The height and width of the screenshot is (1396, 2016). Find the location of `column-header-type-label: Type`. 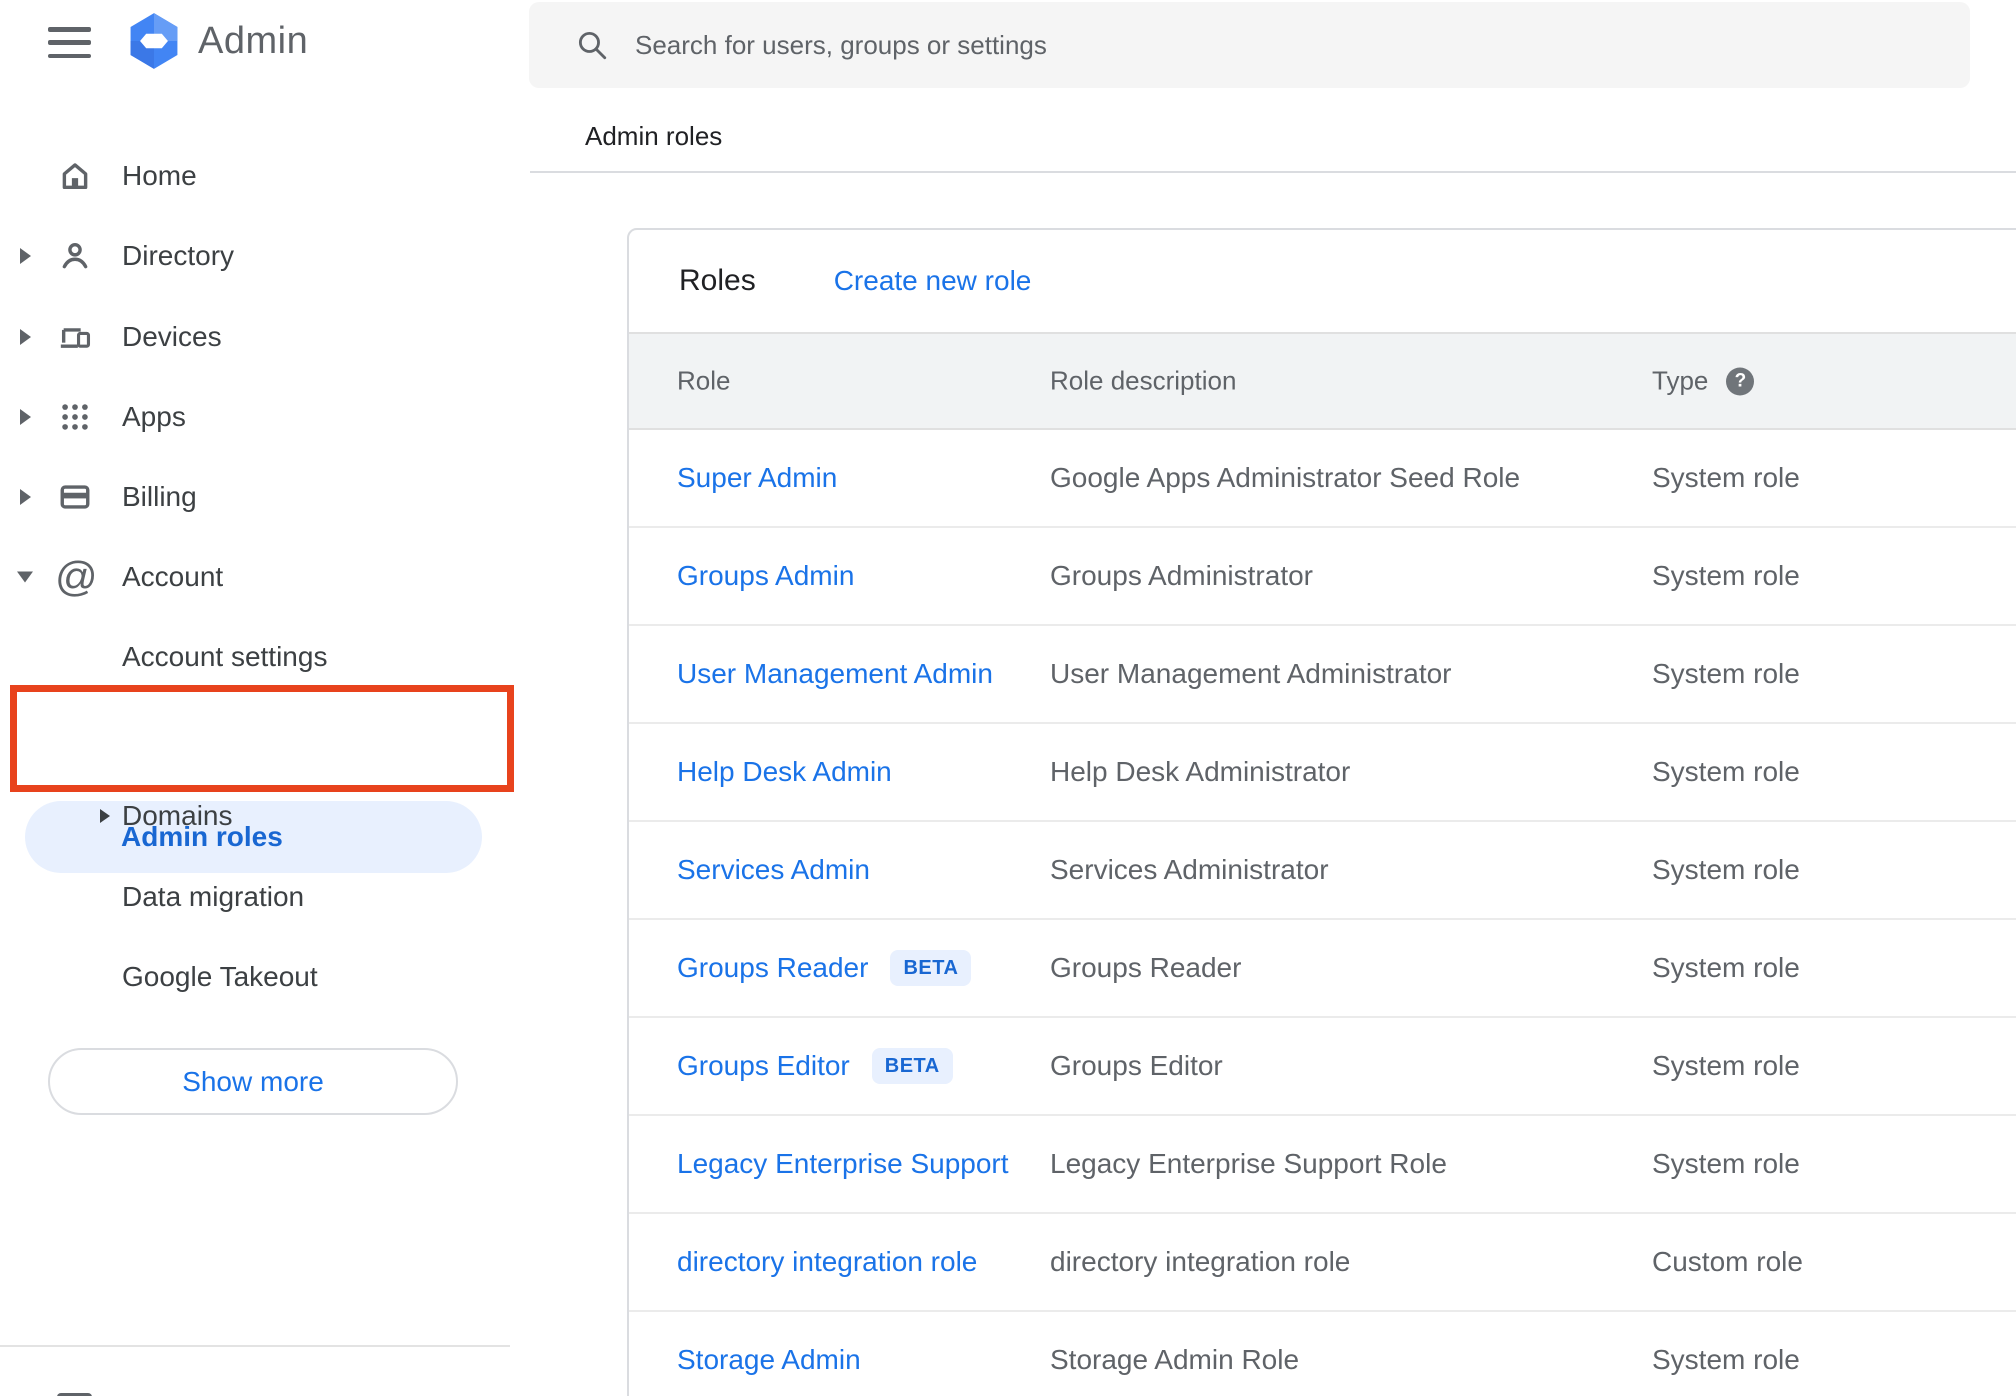

column-header-type-label: Type is located at coordinates (1680, 380).